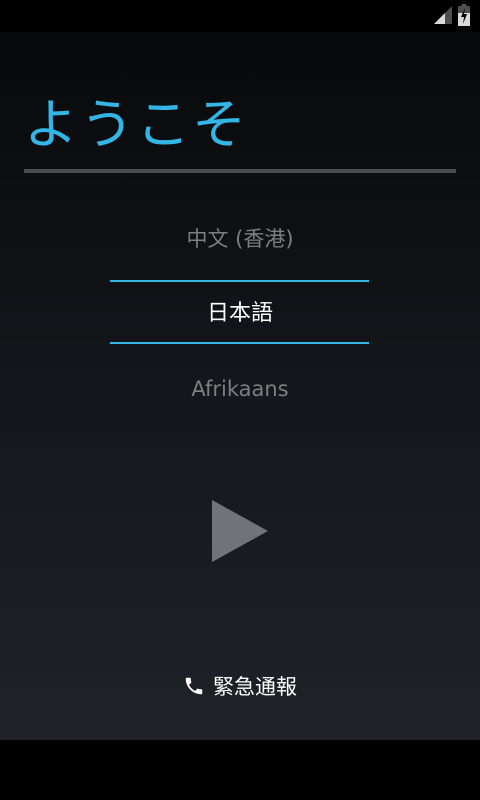 The height and width of the screenshot is (800, 480). Describe the element at coordinates (240, 314) in the screenshot. I see `language-option-selected: 日本語` at that location.